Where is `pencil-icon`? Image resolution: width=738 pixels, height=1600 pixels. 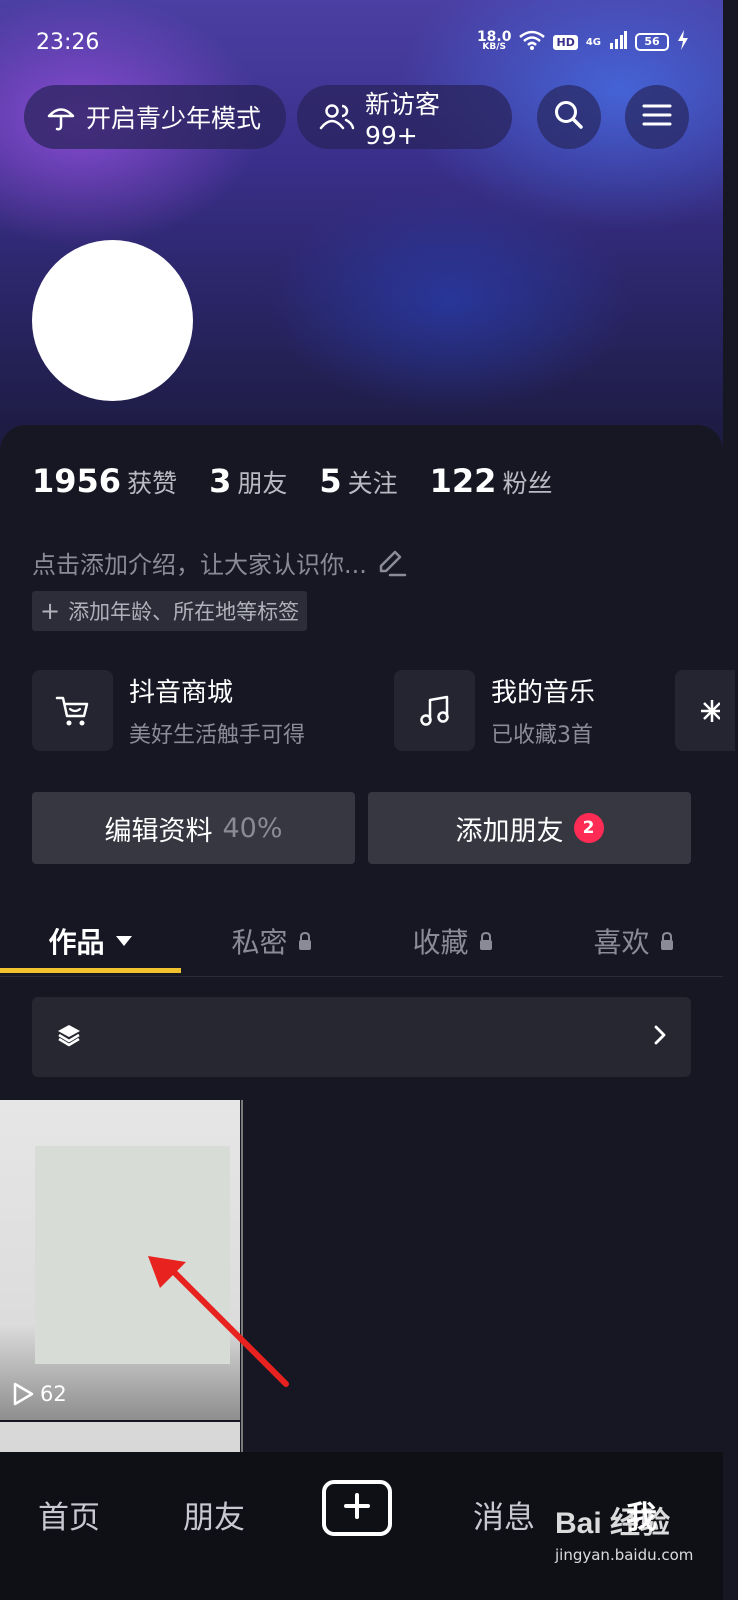
pencil-icon is located at coordinates (392, 563).